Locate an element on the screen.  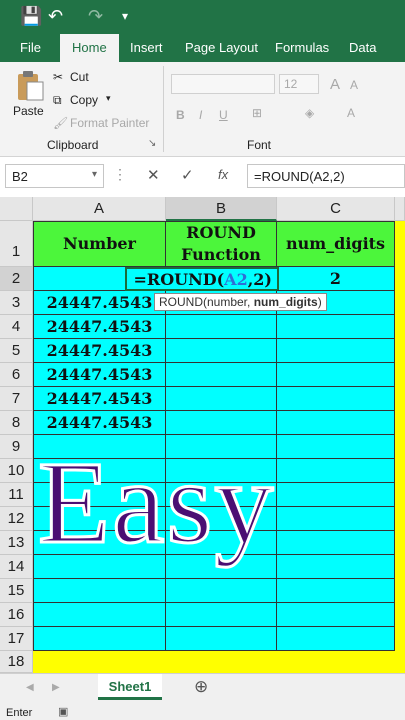
macro-recording-icon: ▣ is located at coordinates (63, 711).